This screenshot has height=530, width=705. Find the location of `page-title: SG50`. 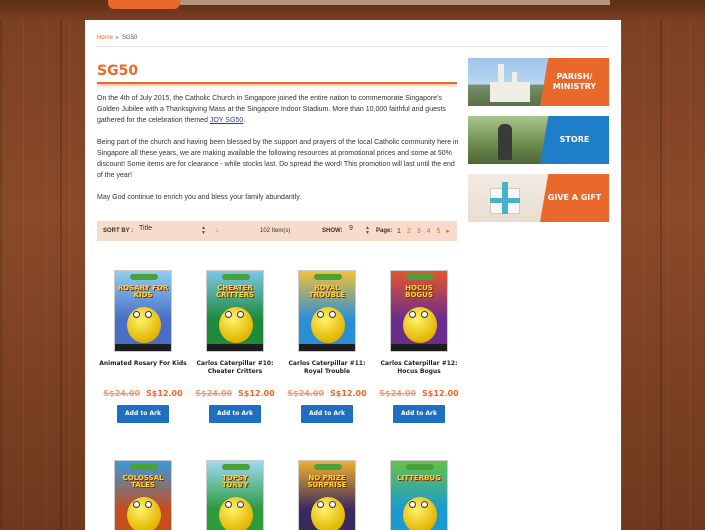

page-title: SG50 is located at coordinates (118, 71).